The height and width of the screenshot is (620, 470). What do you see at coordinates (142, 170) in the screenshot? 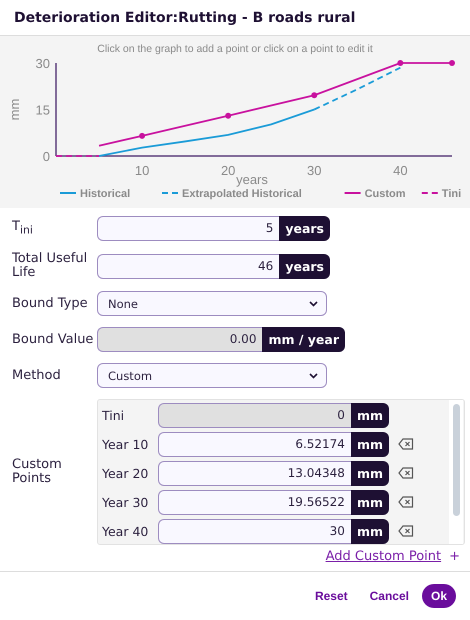
I see `x-tick-label: 10` at bounding box center [142, 170].